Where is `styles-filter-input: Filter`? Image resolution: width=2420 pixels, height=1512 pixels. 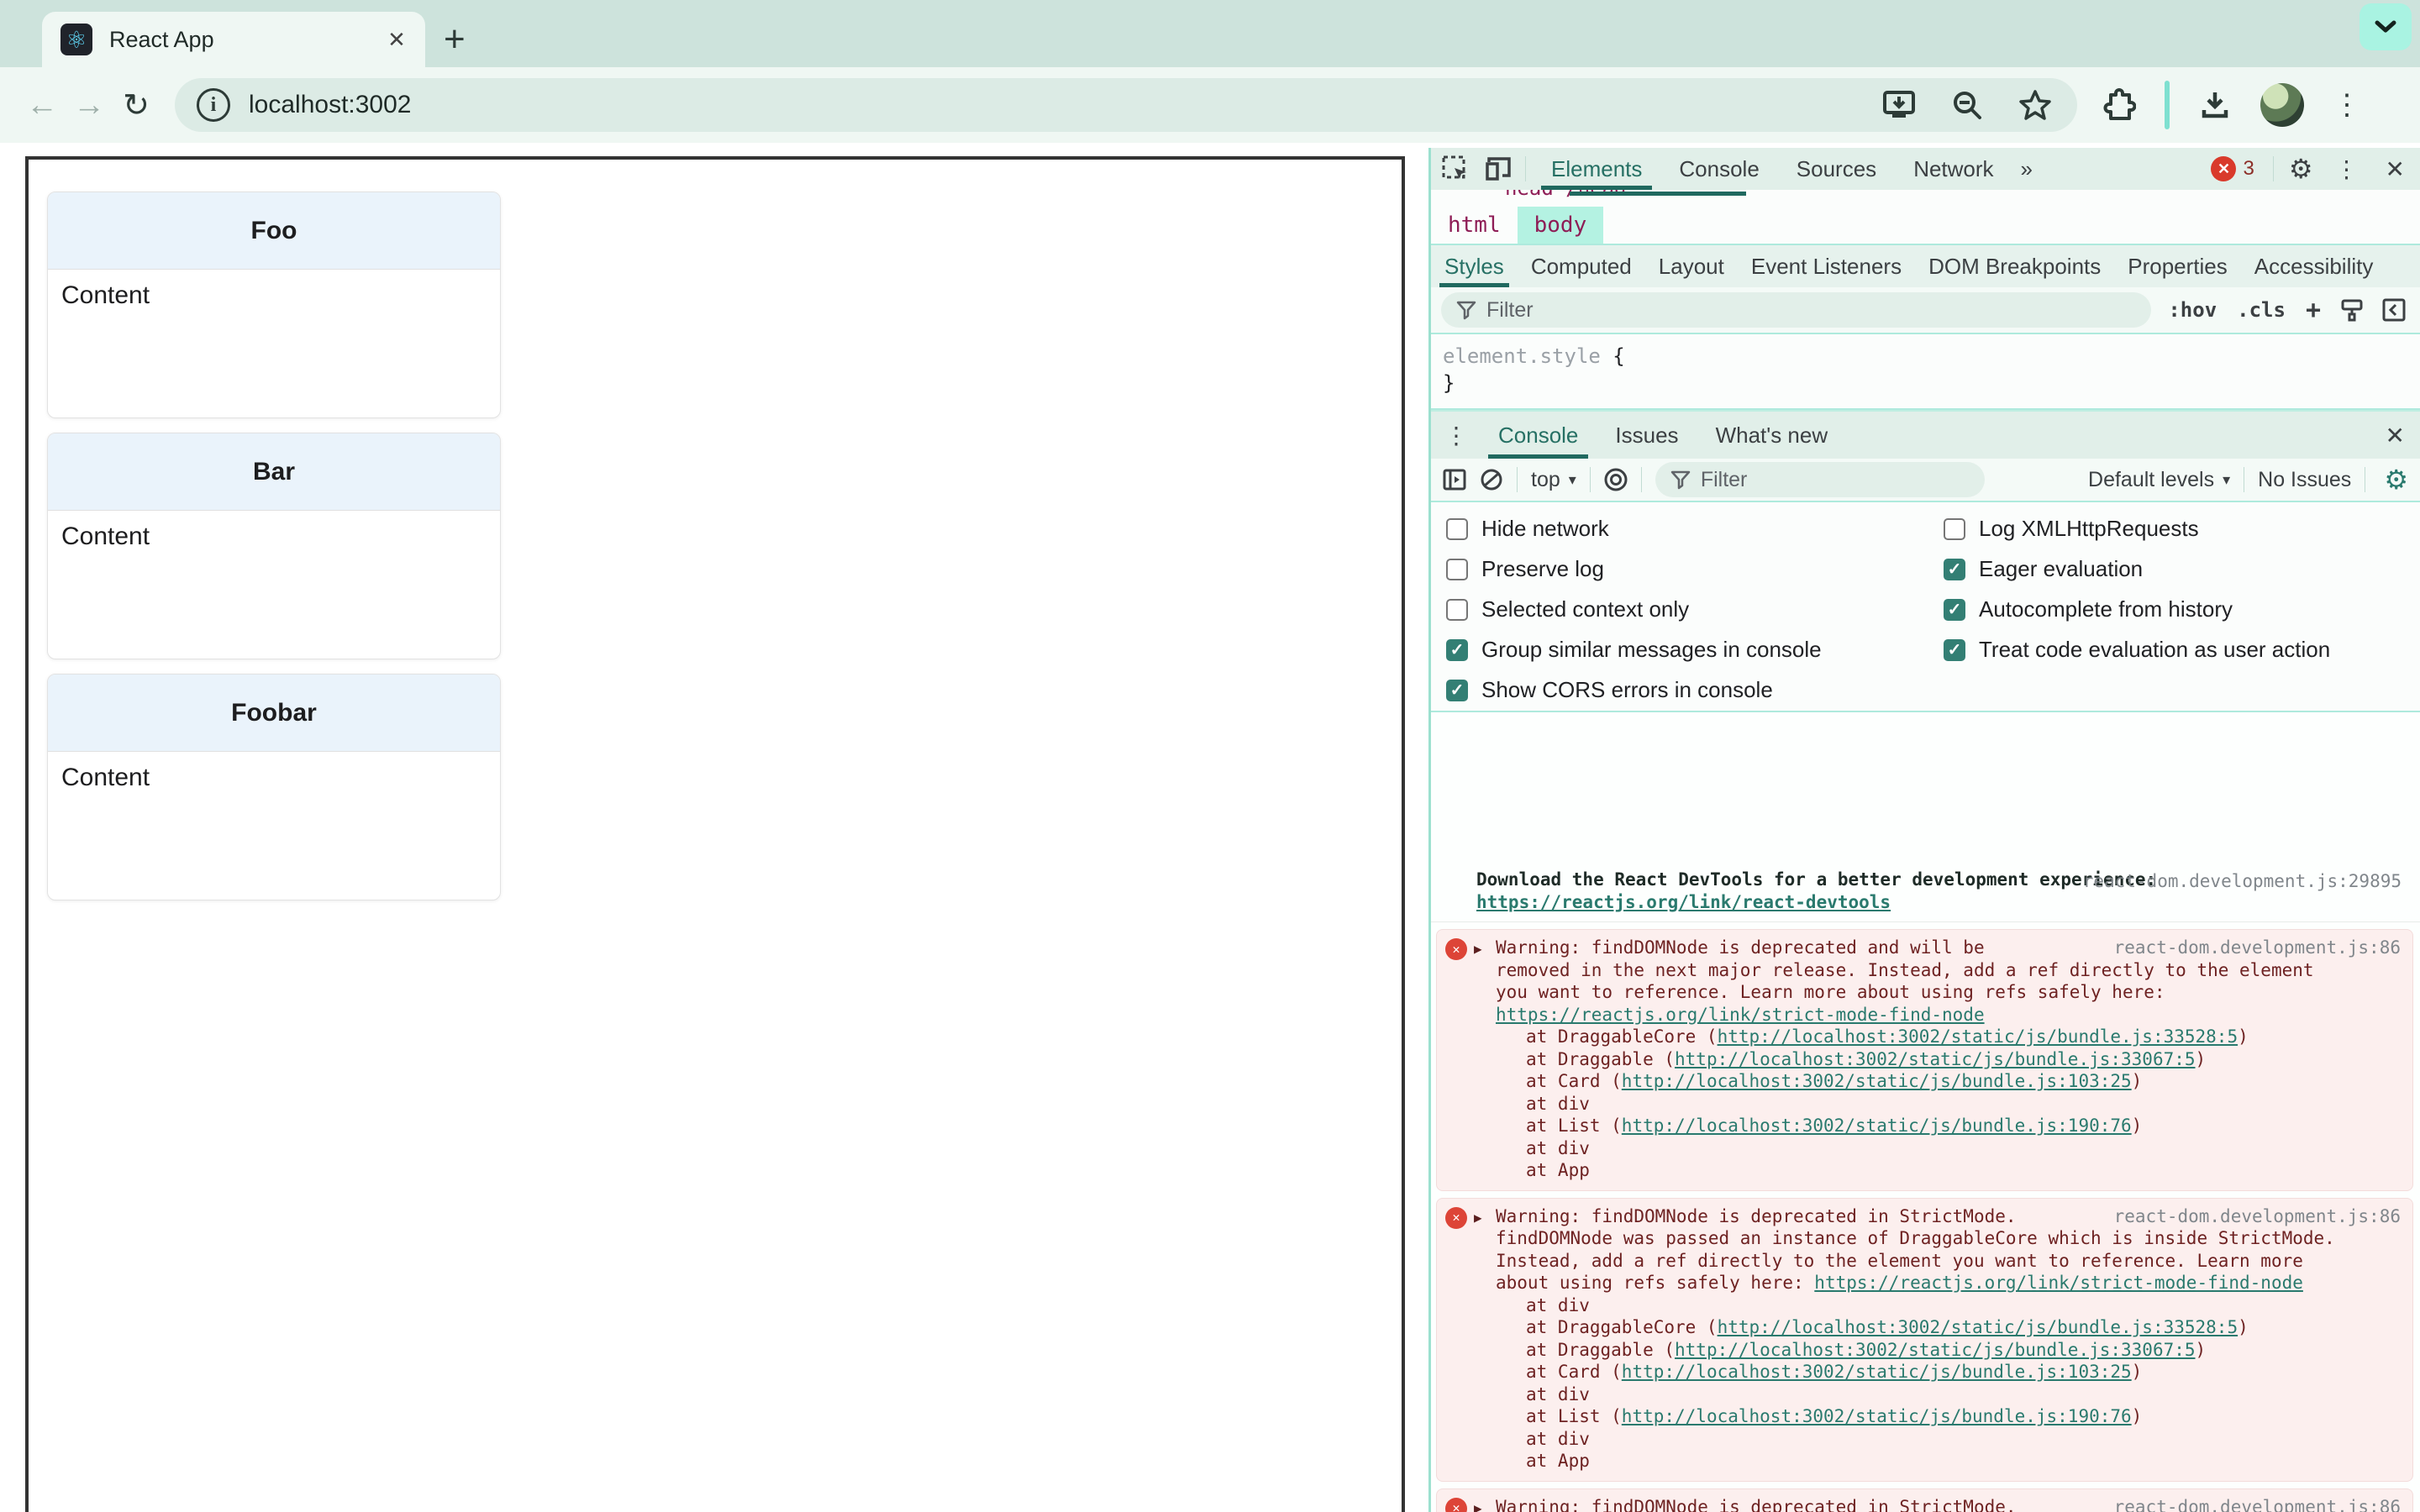 styles-filter-input: Filter is located at coordinates (1797, 310).